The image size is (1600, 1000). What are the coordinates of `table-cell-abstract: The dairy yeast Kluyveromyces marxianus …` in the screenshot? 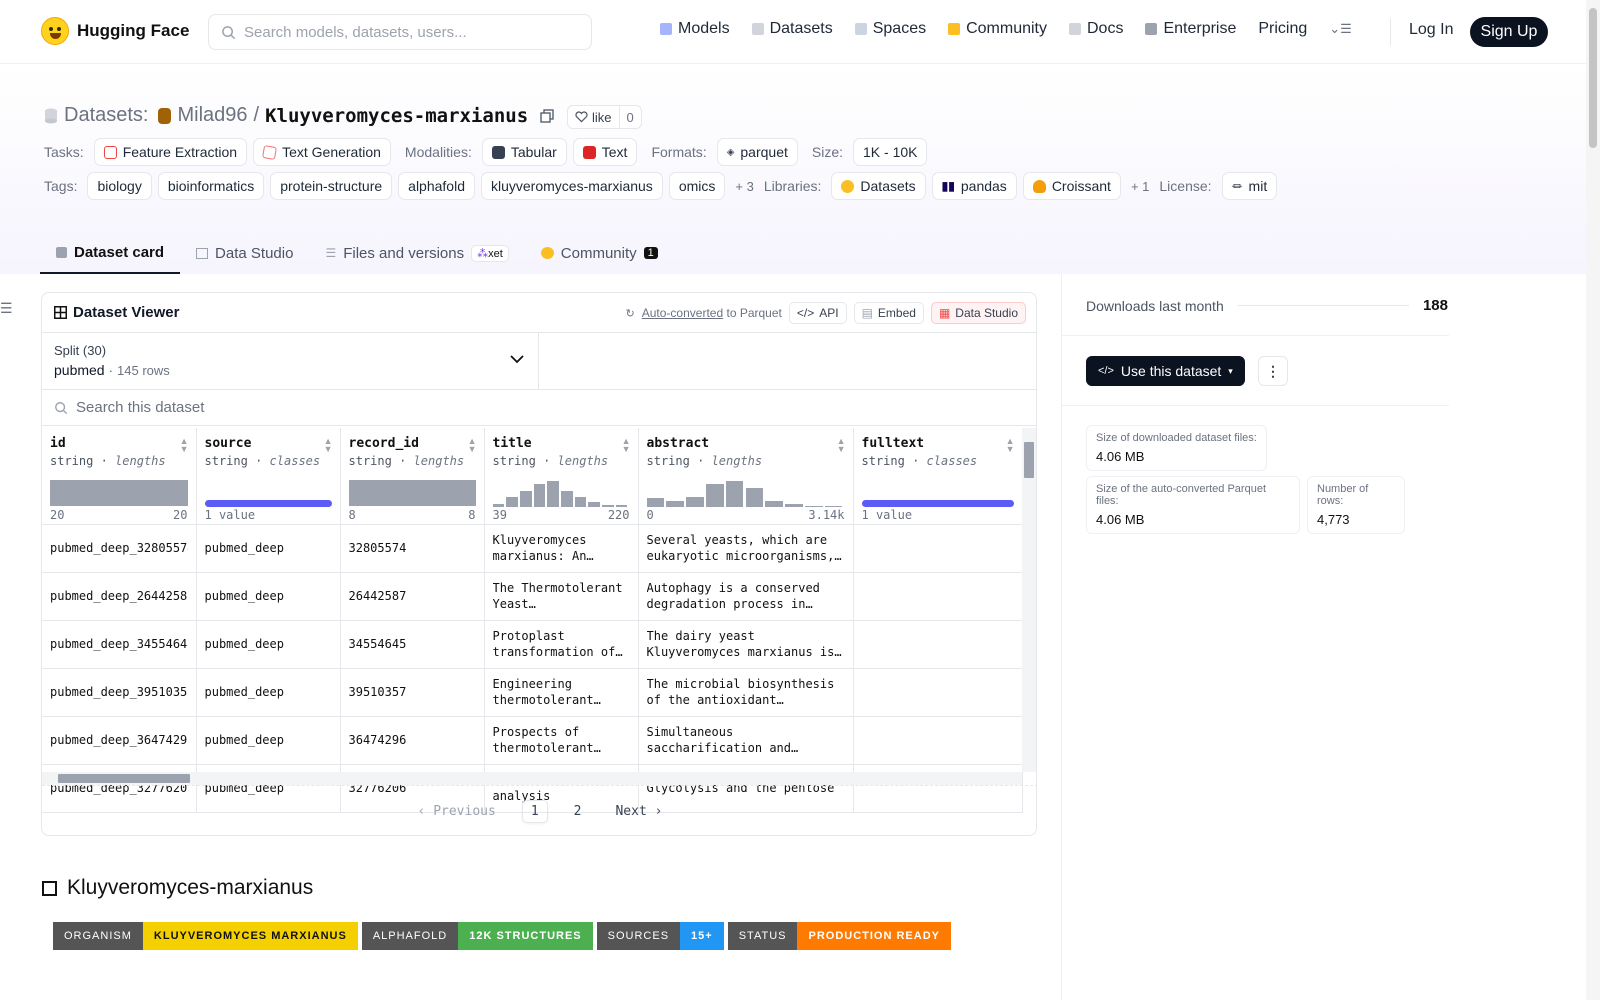 It's located at (746, 644).